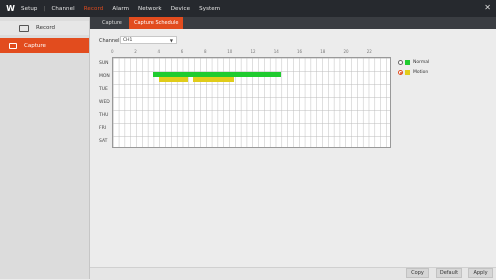 This screenshot has width=496, height=280. I want to click on apply-button: Apply, so click(480, 273).